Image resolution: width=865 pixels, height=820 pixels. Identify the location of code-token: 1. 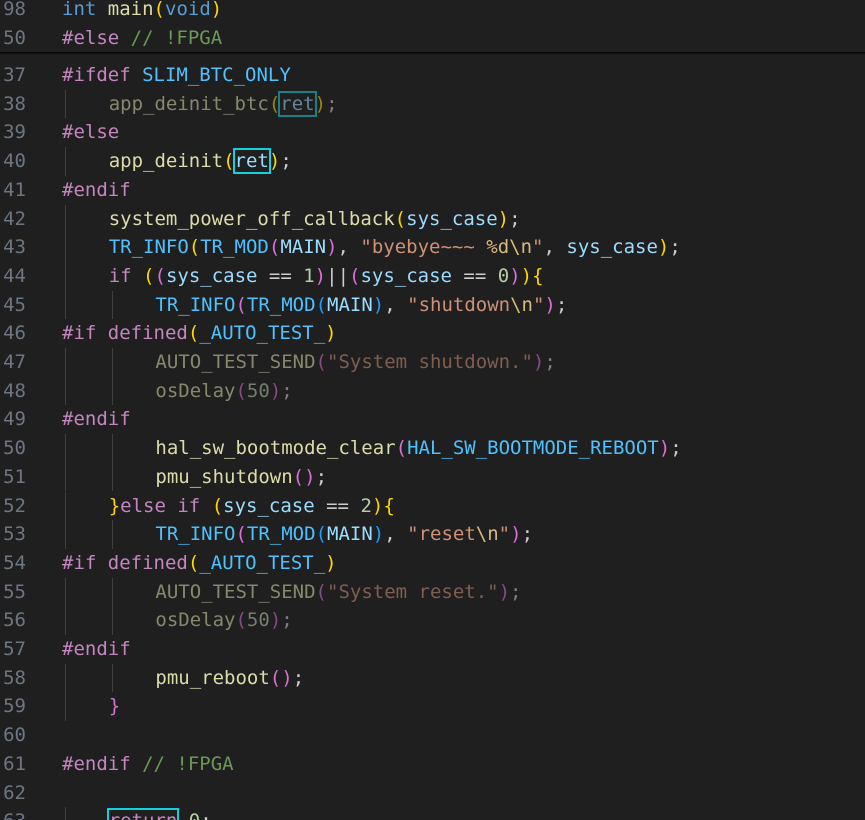
(309, 275).